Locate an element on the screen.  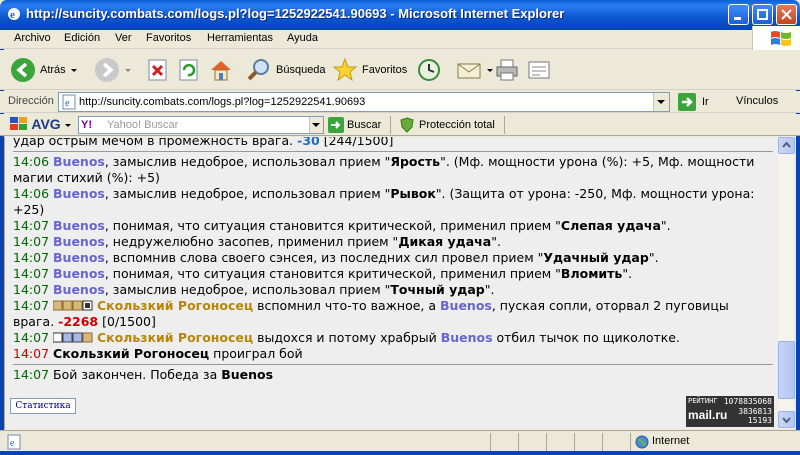
menu-file: Archivo is located at coordinates (32, 38).